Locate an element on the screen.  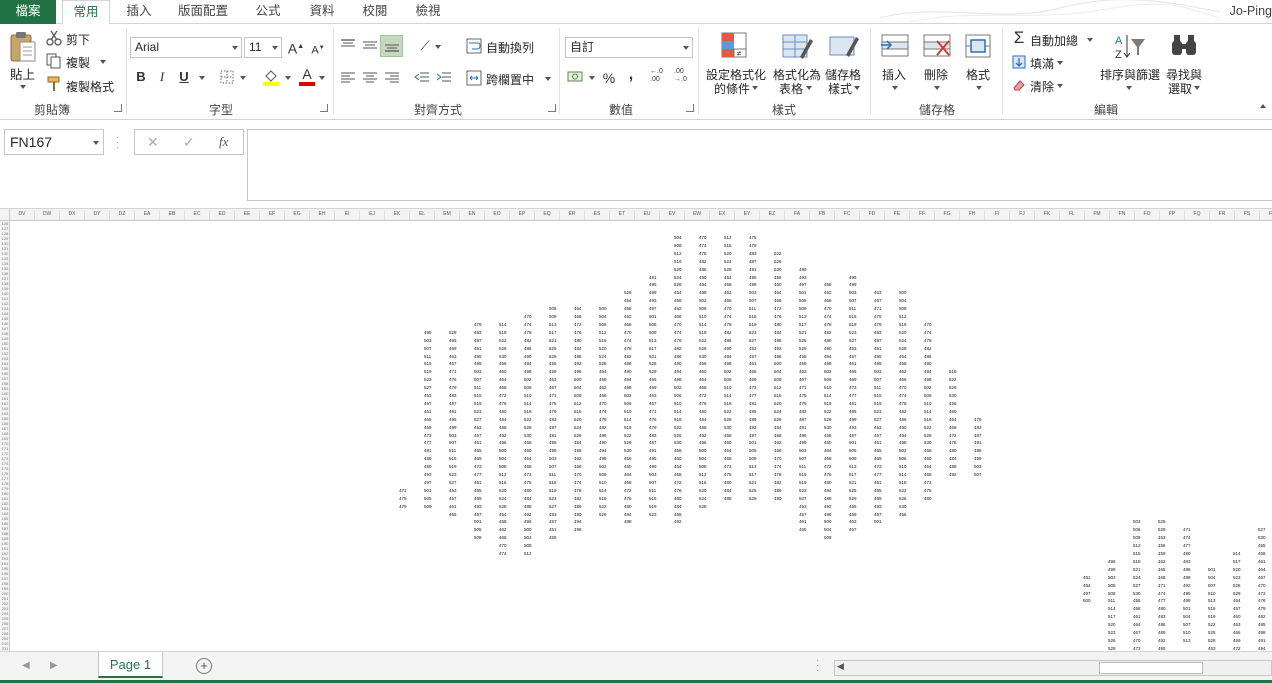
cell-value: 473 is located at coordinates (853, 387).